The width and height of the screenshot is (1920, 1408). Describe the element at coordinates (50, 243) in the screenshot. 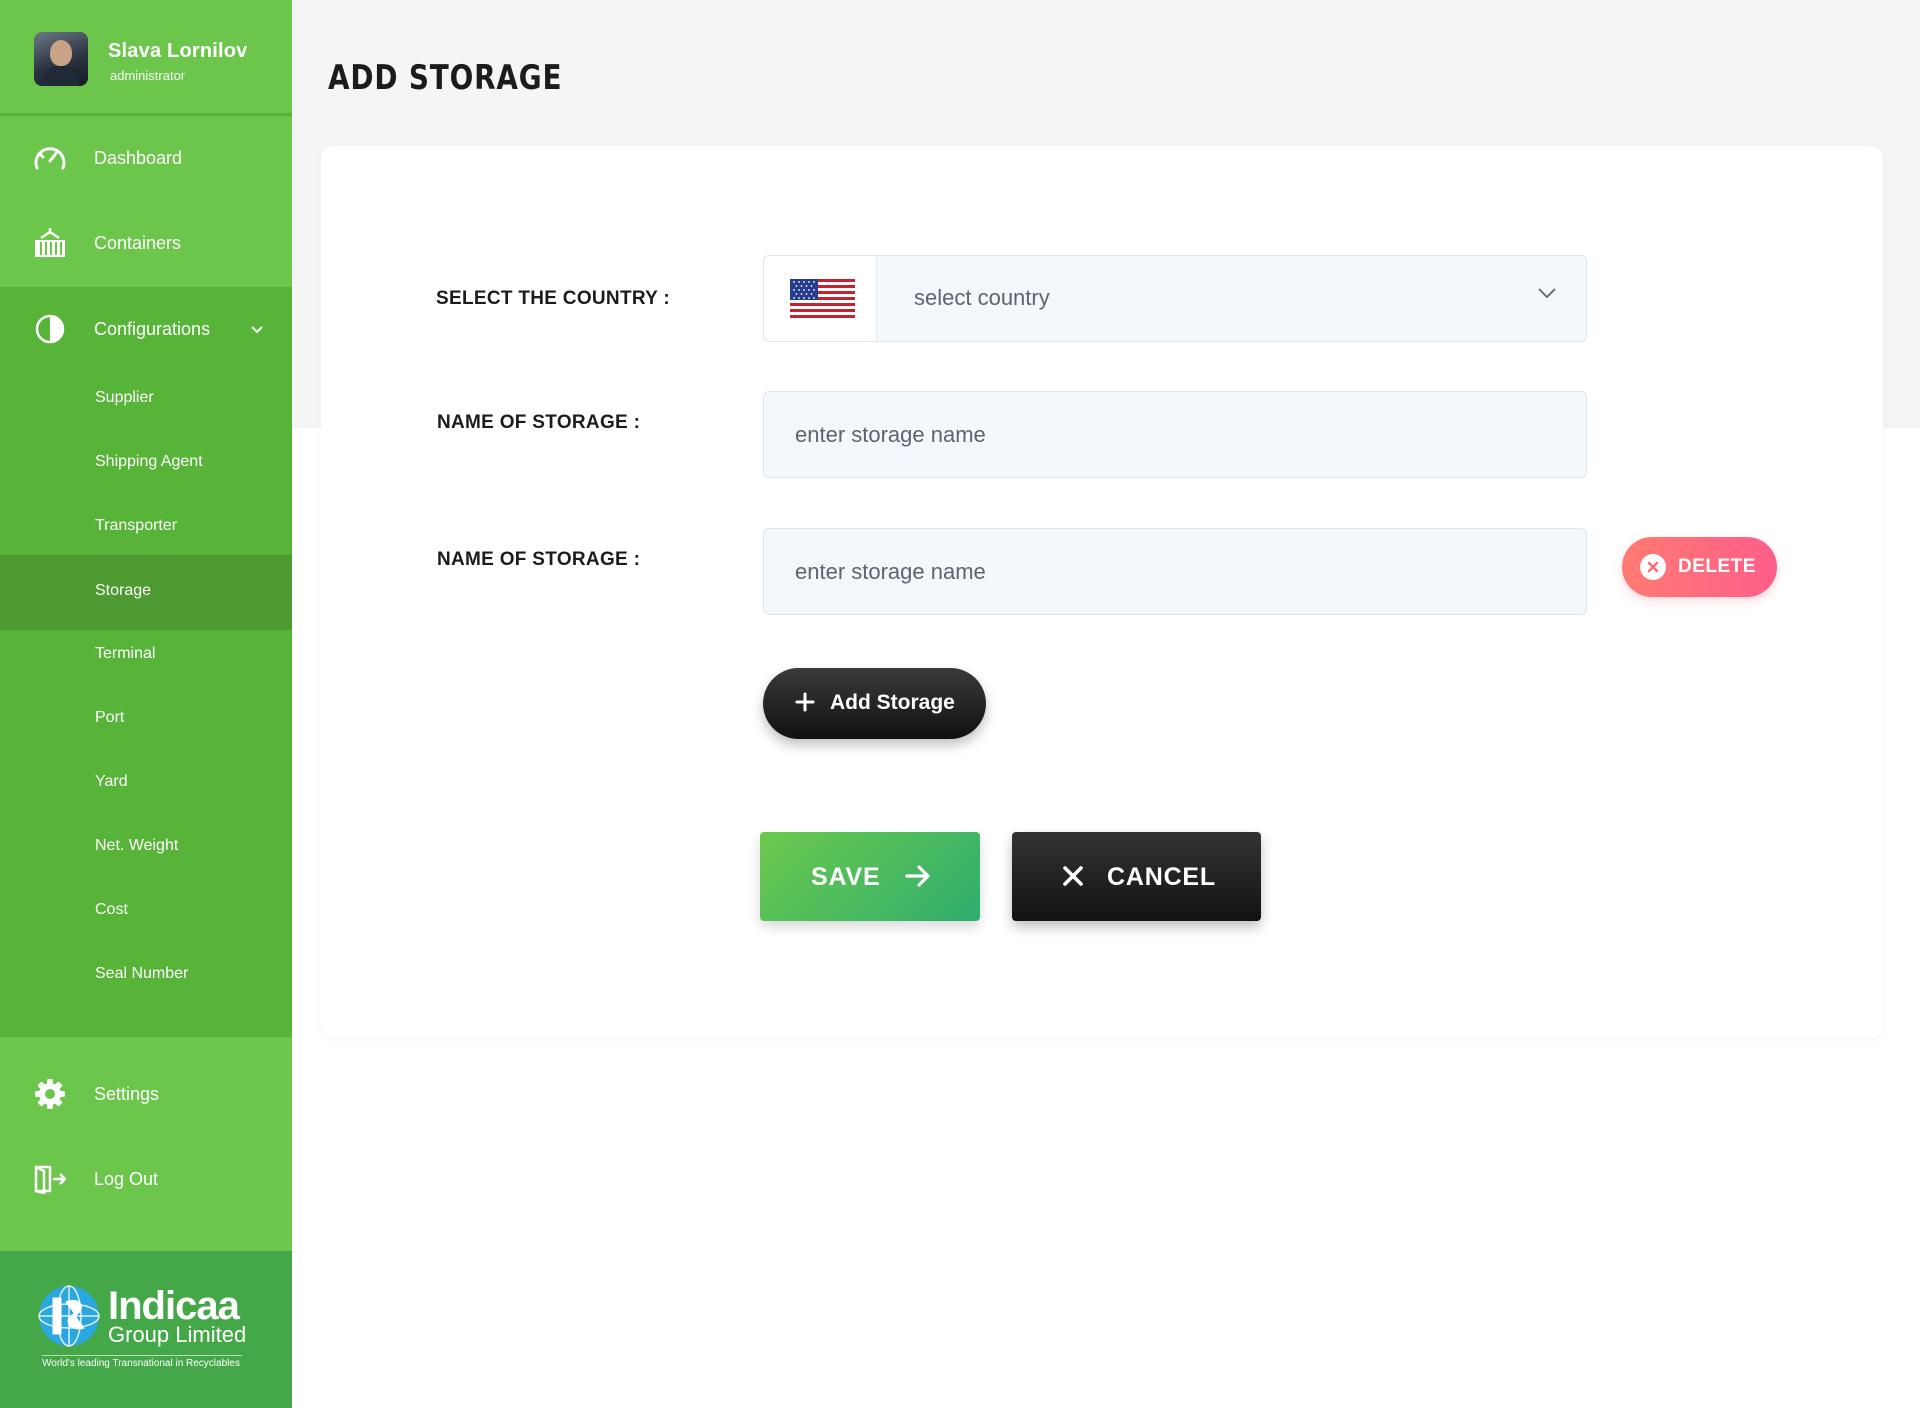

I see `container-icon` at that location.